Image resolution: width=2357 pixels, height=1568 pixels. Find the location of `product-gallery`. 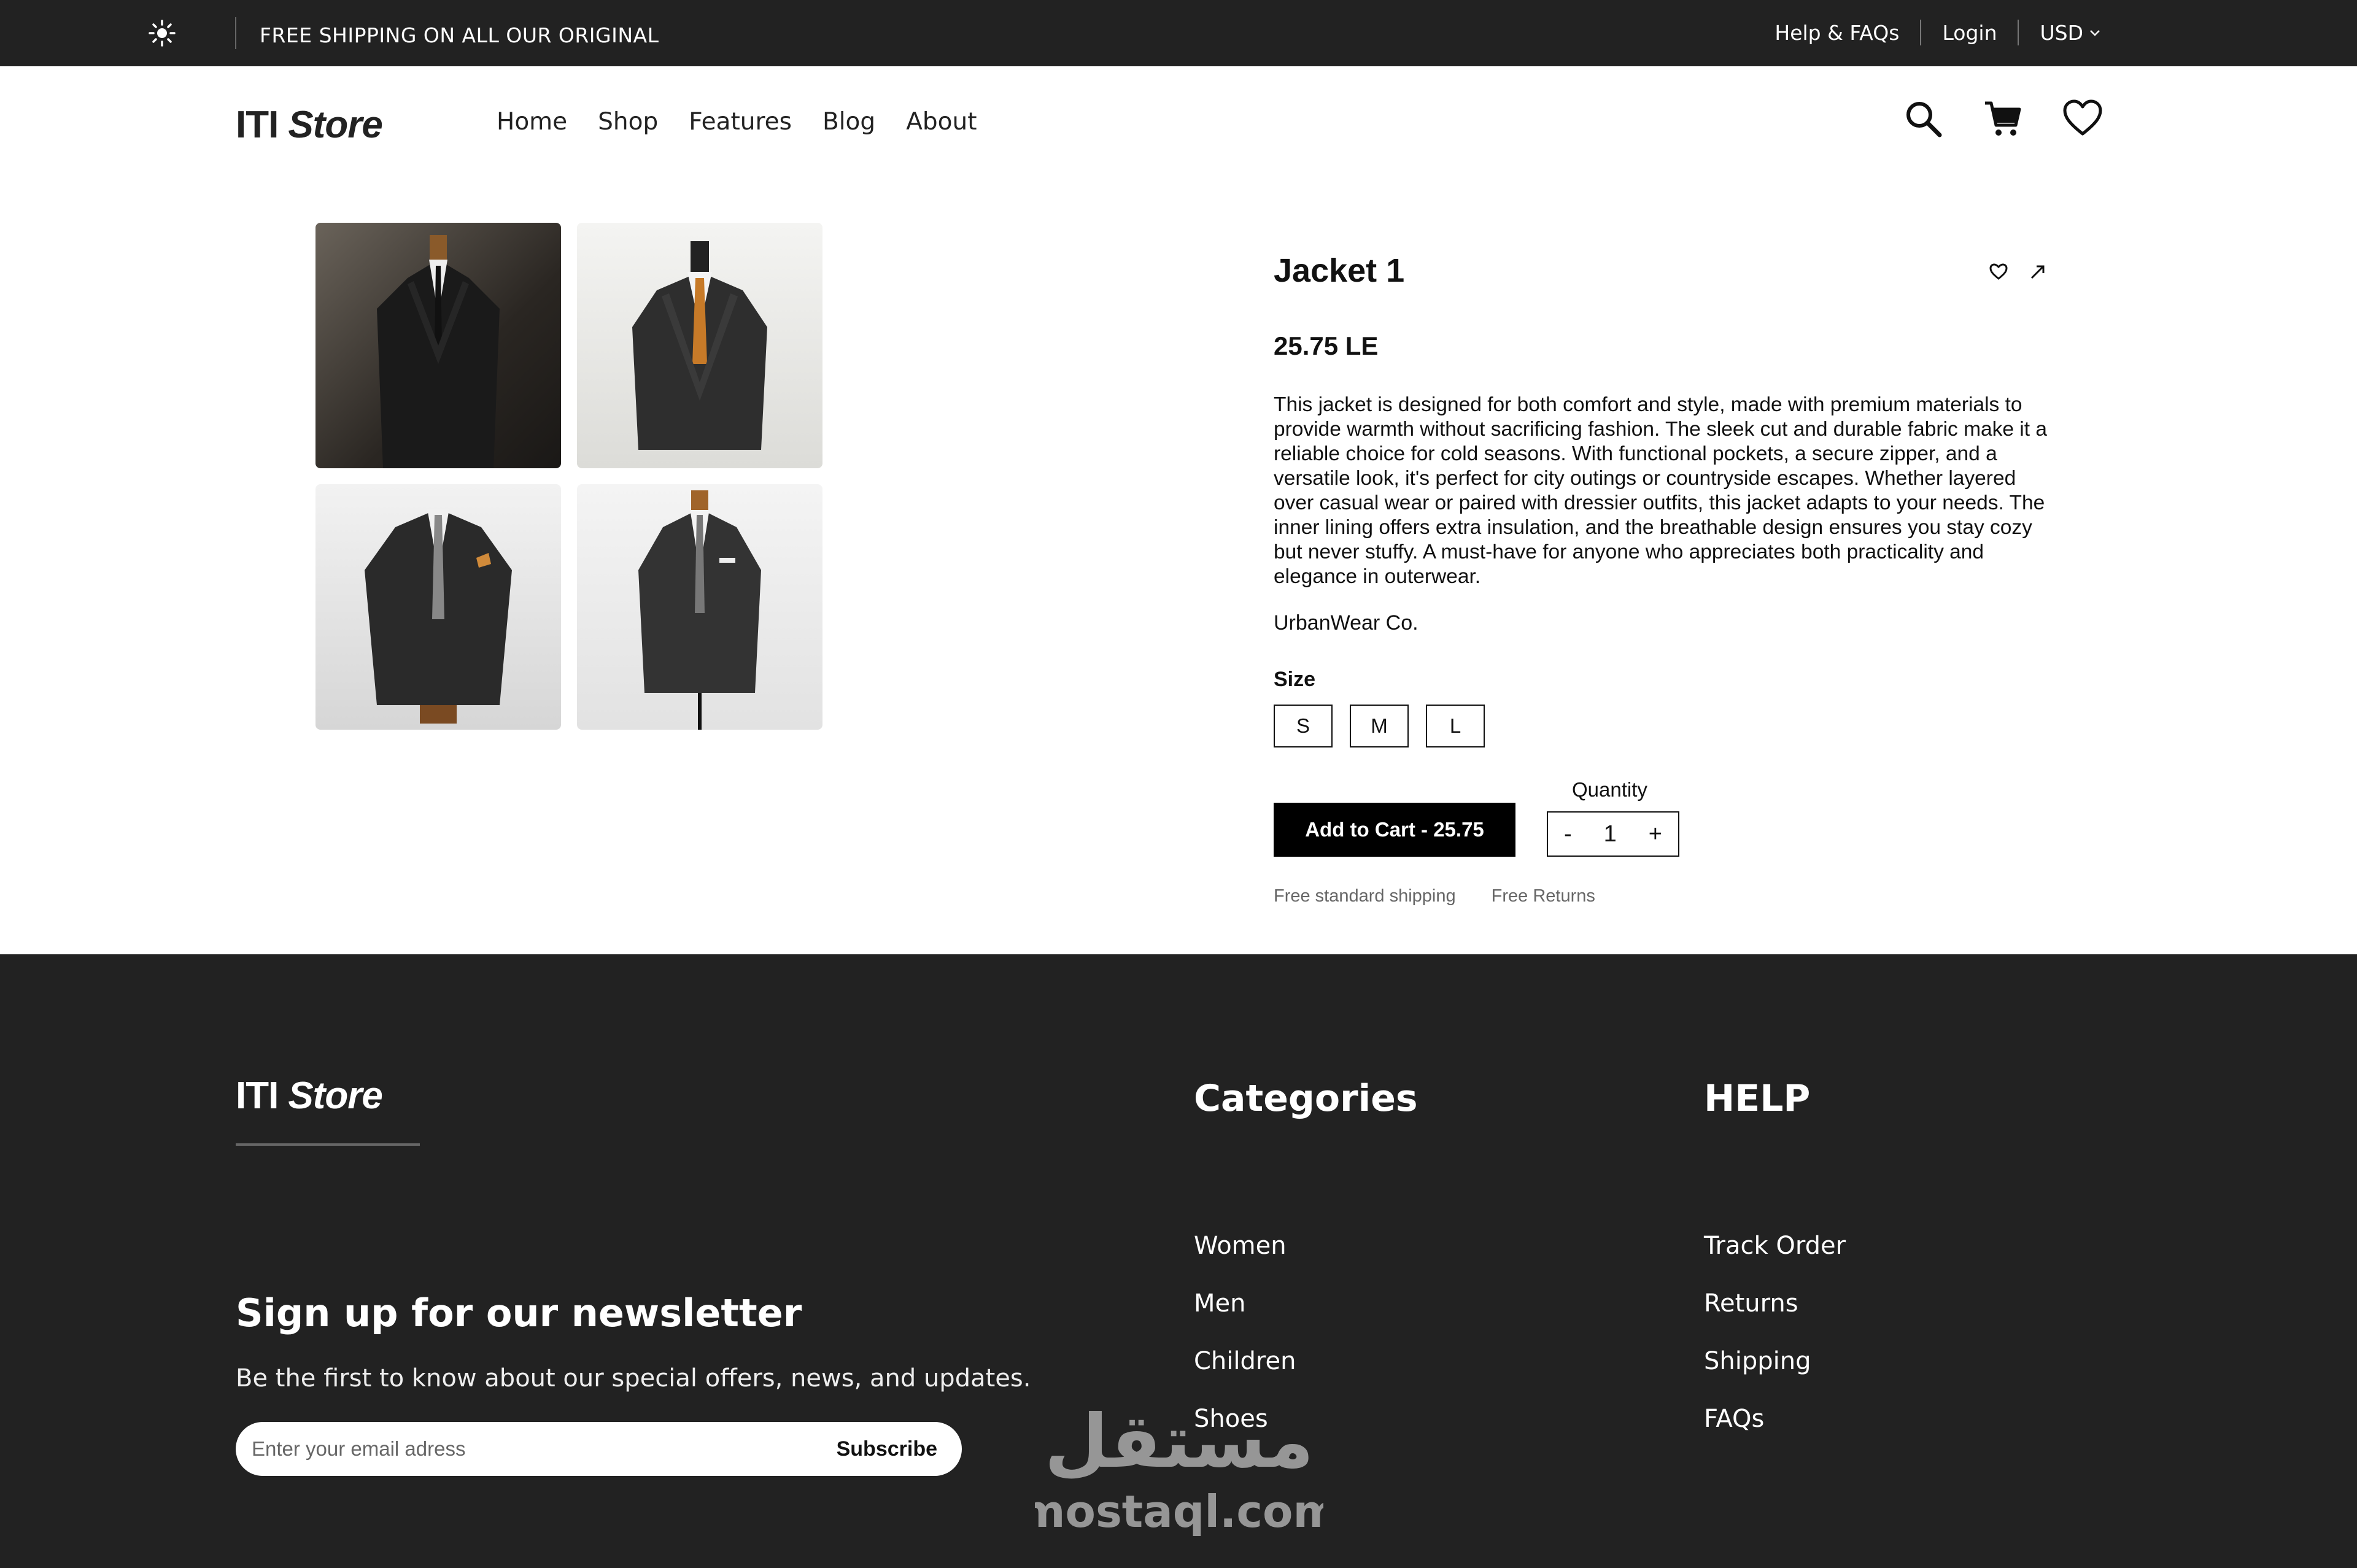

product-gallery is located at coordinates (568, 477).